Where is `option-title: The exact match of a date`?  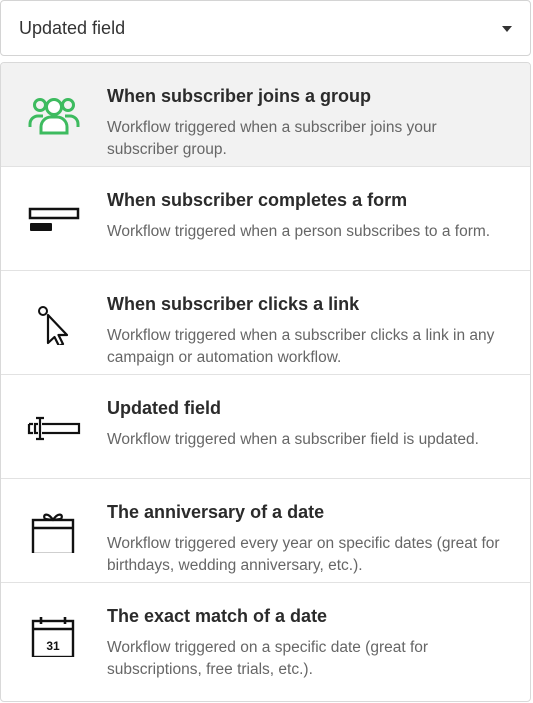 option-title: The exact match of a date is located at coordinates (217, 616).